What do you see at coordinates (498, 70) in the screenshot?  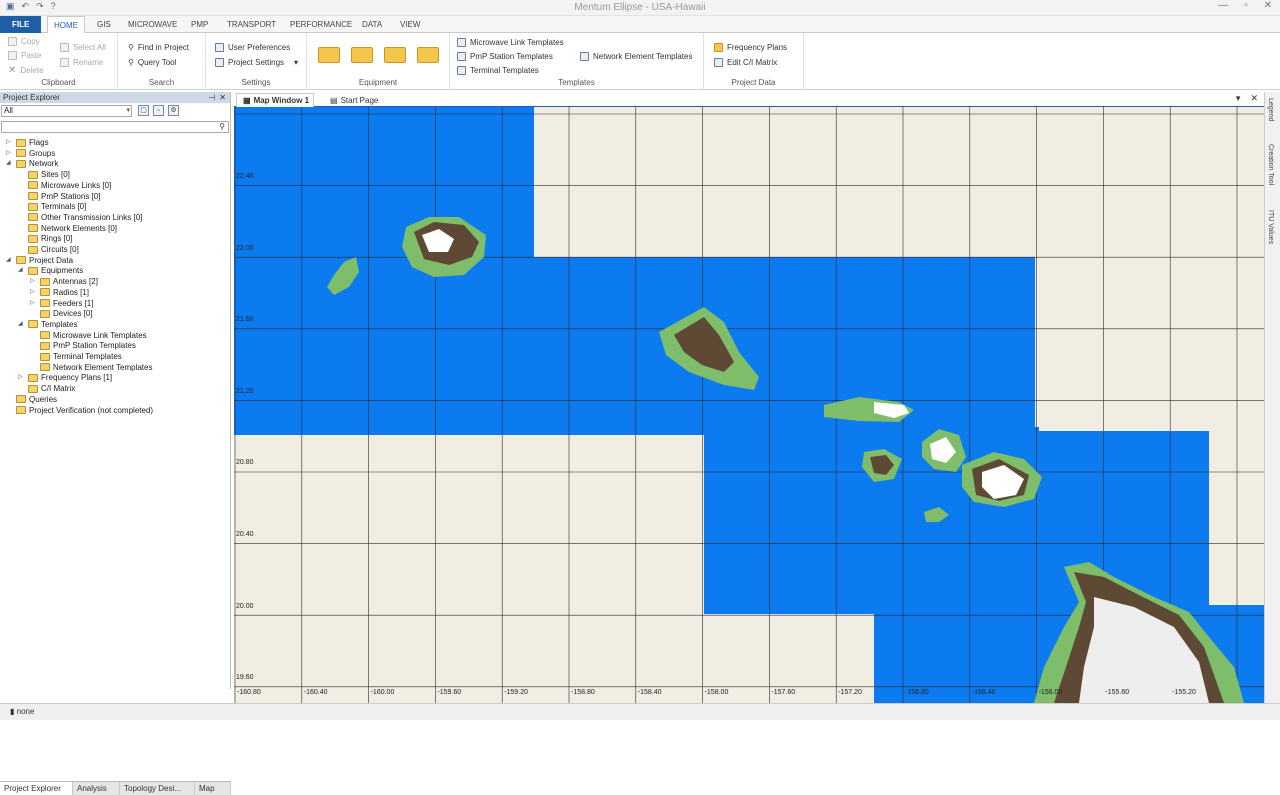 I see `terminal-templates-button: Terminal Templates` at bounding box center [498, 70].